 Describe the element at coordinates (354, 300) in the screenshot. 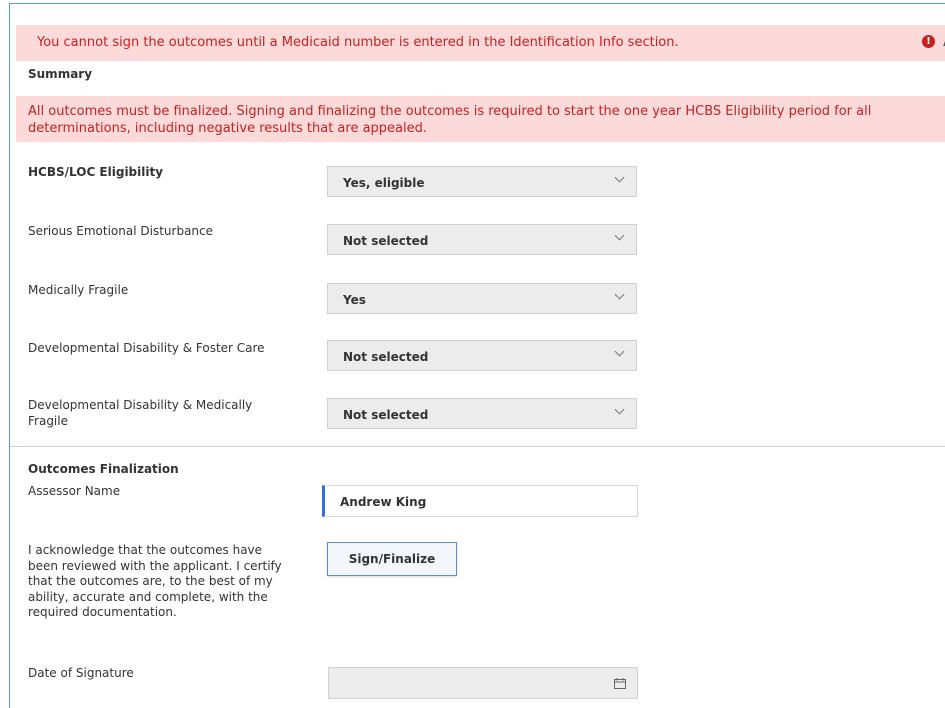

I see `medically-fragile-value: Yes` at that location.